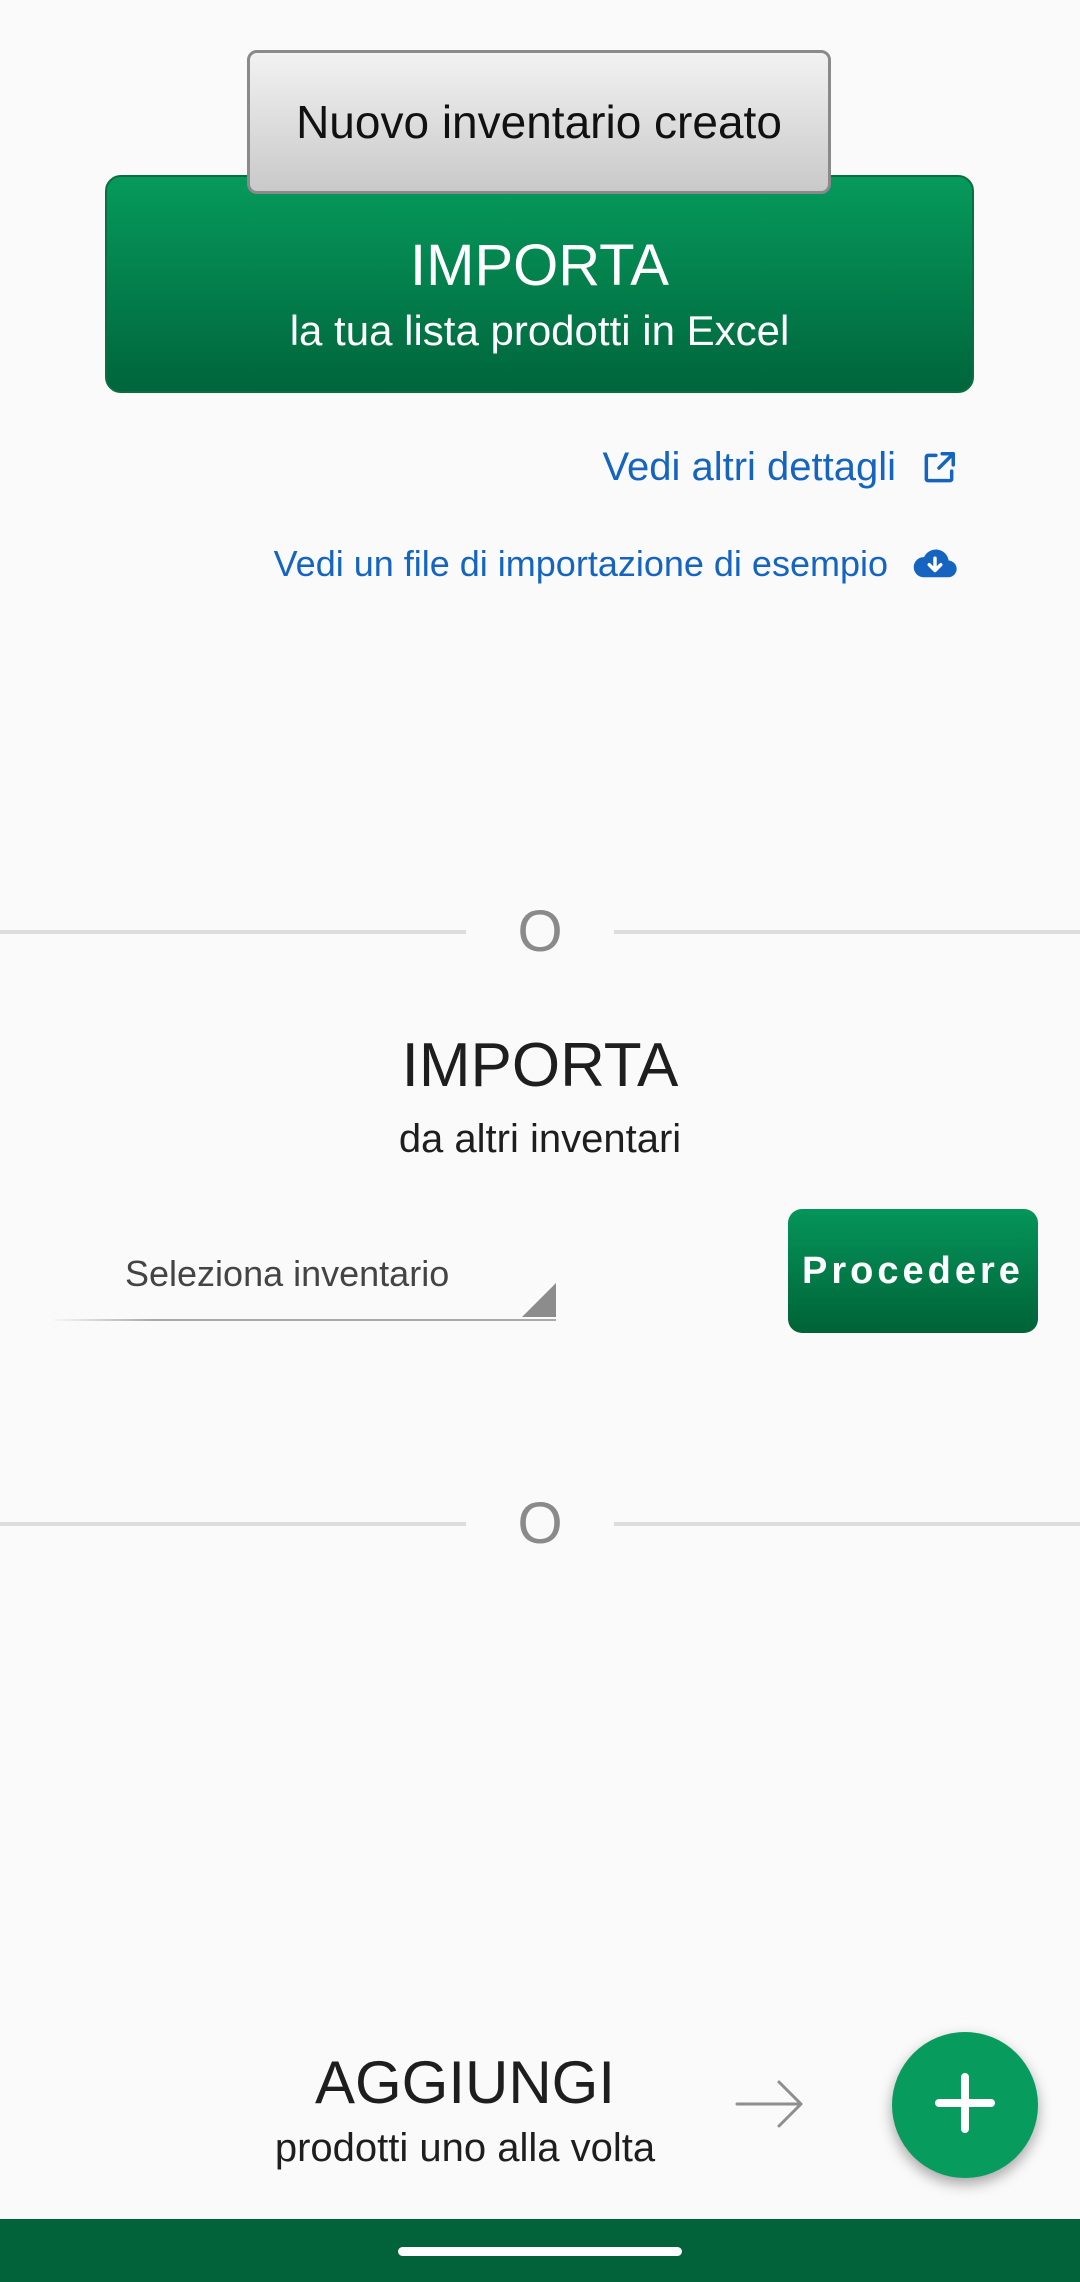  I want to click on proceed-label: Procedere, so click(913, 1270).